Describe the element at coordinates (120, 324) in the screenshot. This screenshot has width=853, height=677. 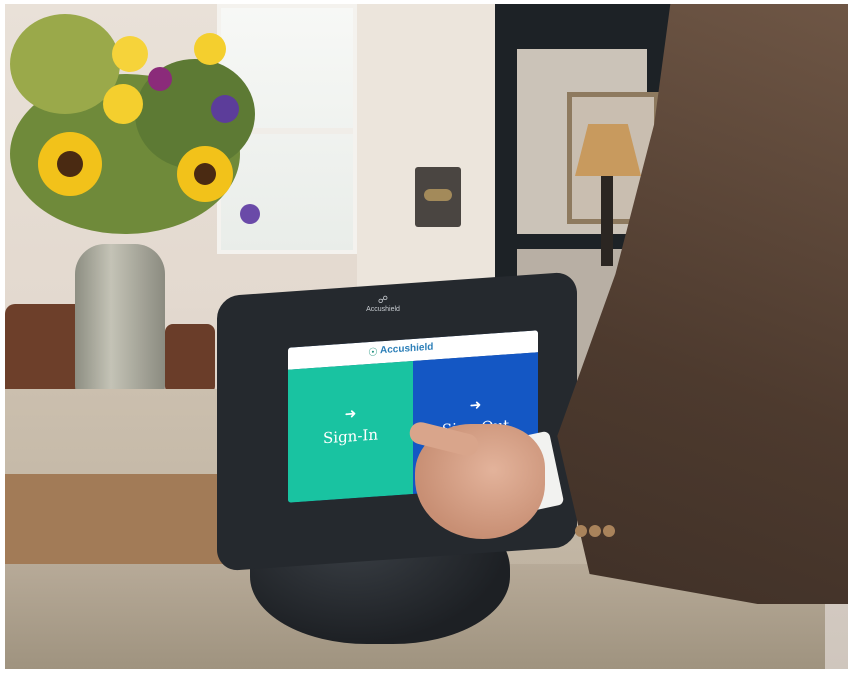
I see `glass-vase` at that location.